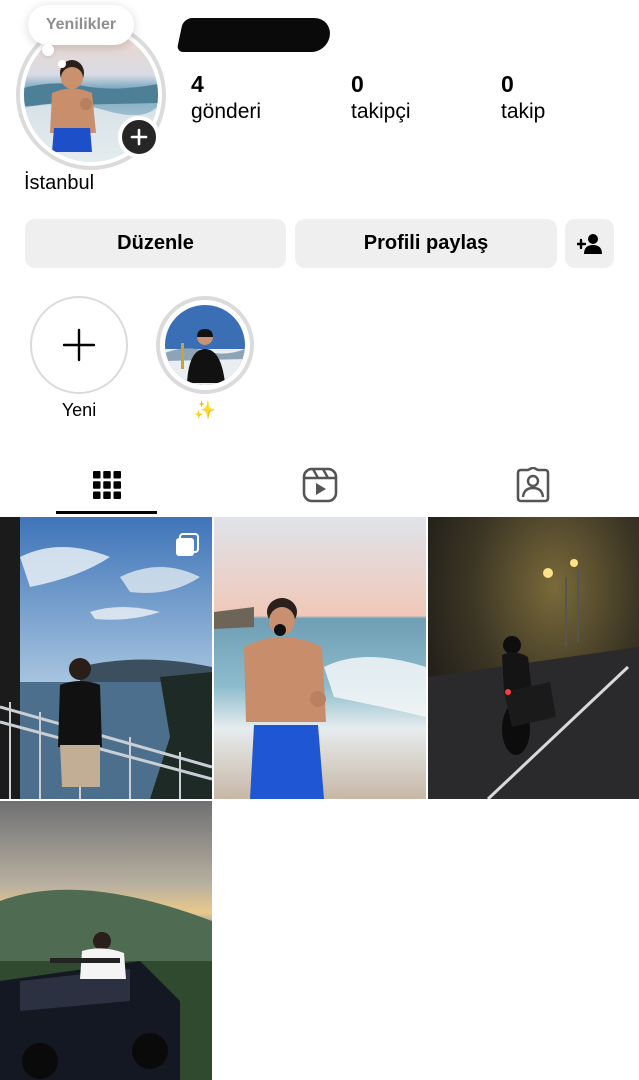 This screenshot has width=639, height=1080. I want to click on add-person-icon, so click(589, 243).